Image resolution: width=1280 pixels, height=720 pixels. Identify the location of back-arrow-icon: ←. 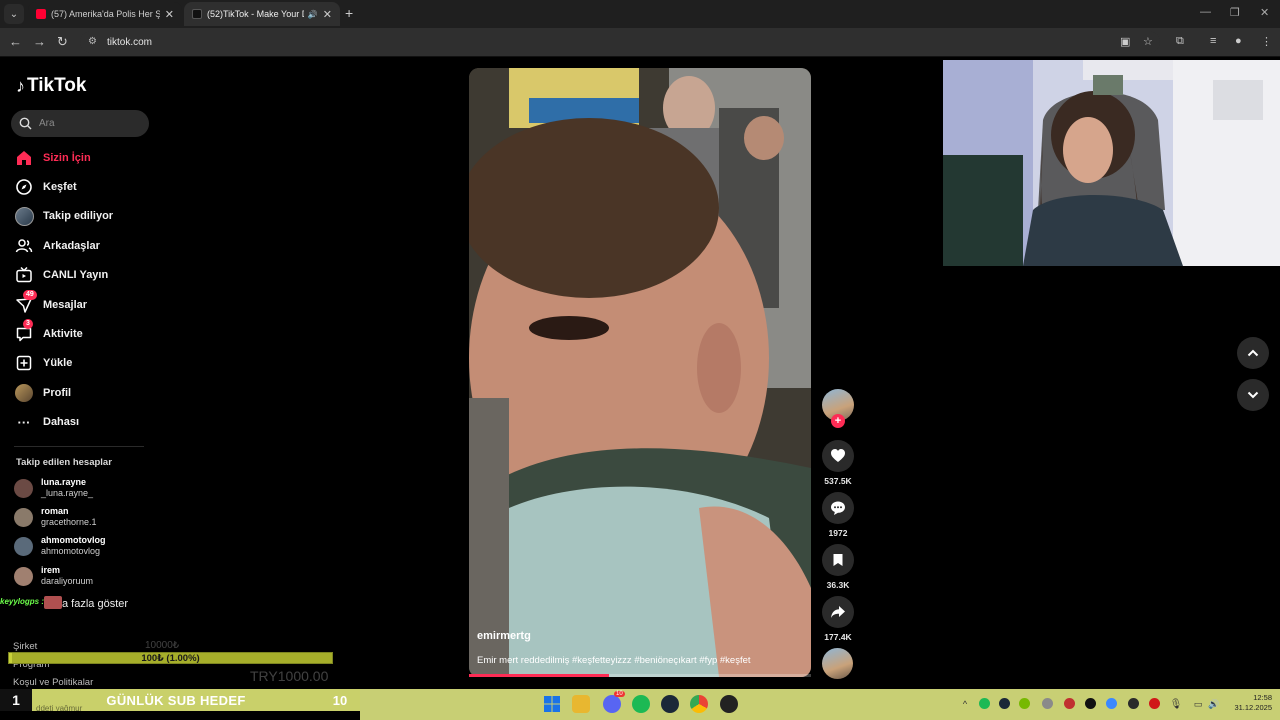
(15, 41).